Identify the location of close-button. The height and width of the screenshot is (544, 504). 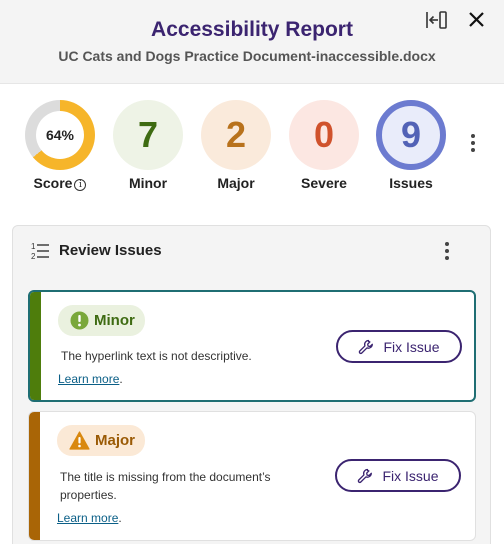
(477, 20).